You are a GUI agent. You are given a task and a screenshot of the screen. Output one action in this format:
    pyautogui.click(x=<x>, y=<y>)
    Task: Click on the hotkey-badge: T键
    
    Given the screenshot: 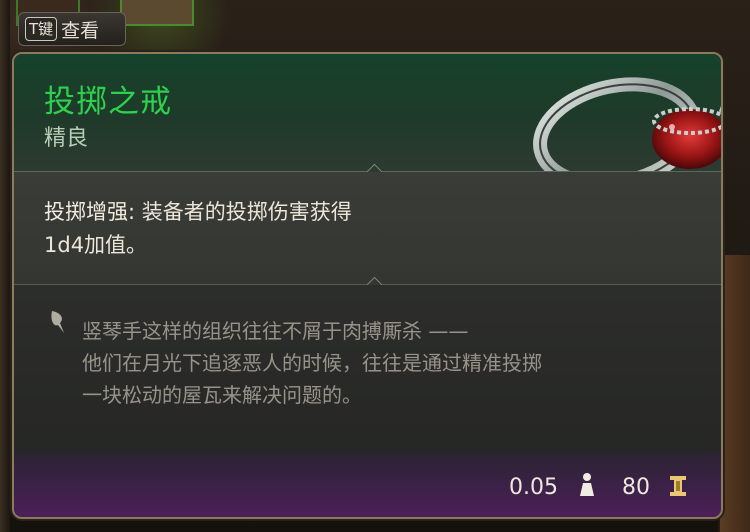 What is the action you would take?
    pyautogui.click(x=41, y=29)
    